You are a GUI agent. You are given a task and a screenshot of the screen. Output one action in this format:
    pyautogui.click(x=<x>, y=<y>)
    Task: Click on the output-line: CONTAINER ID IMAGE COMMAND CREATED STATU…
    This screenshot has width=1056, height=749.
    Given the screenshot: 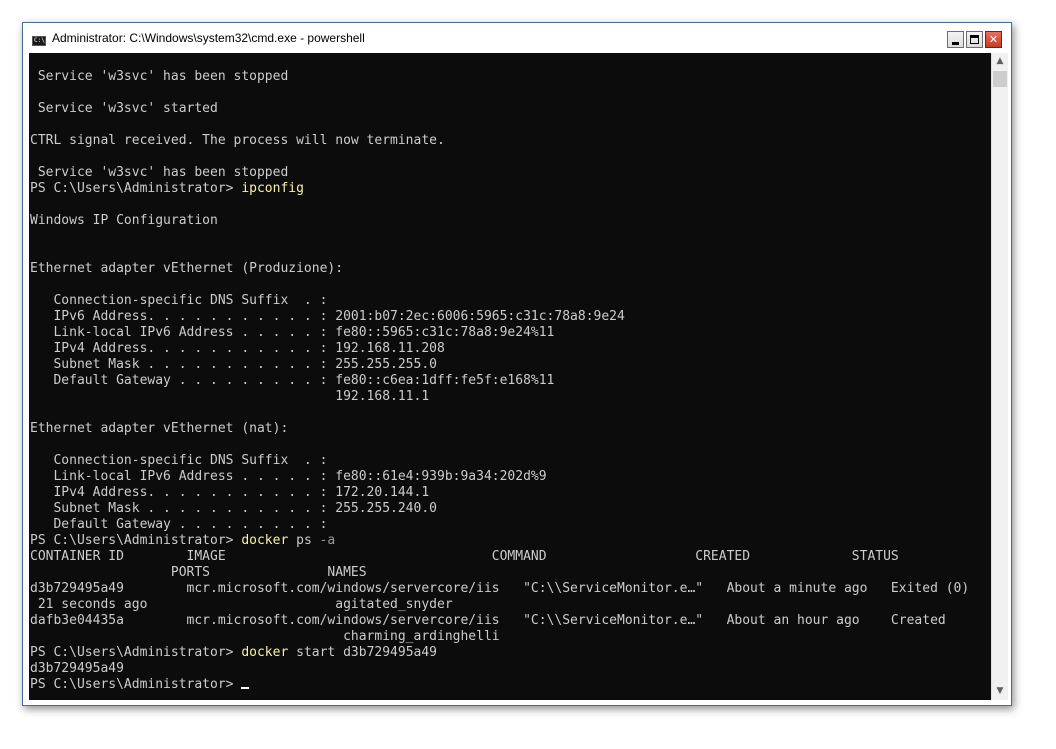 What is the action you would take?
    pyautogui.click(x=464, y=556)
    